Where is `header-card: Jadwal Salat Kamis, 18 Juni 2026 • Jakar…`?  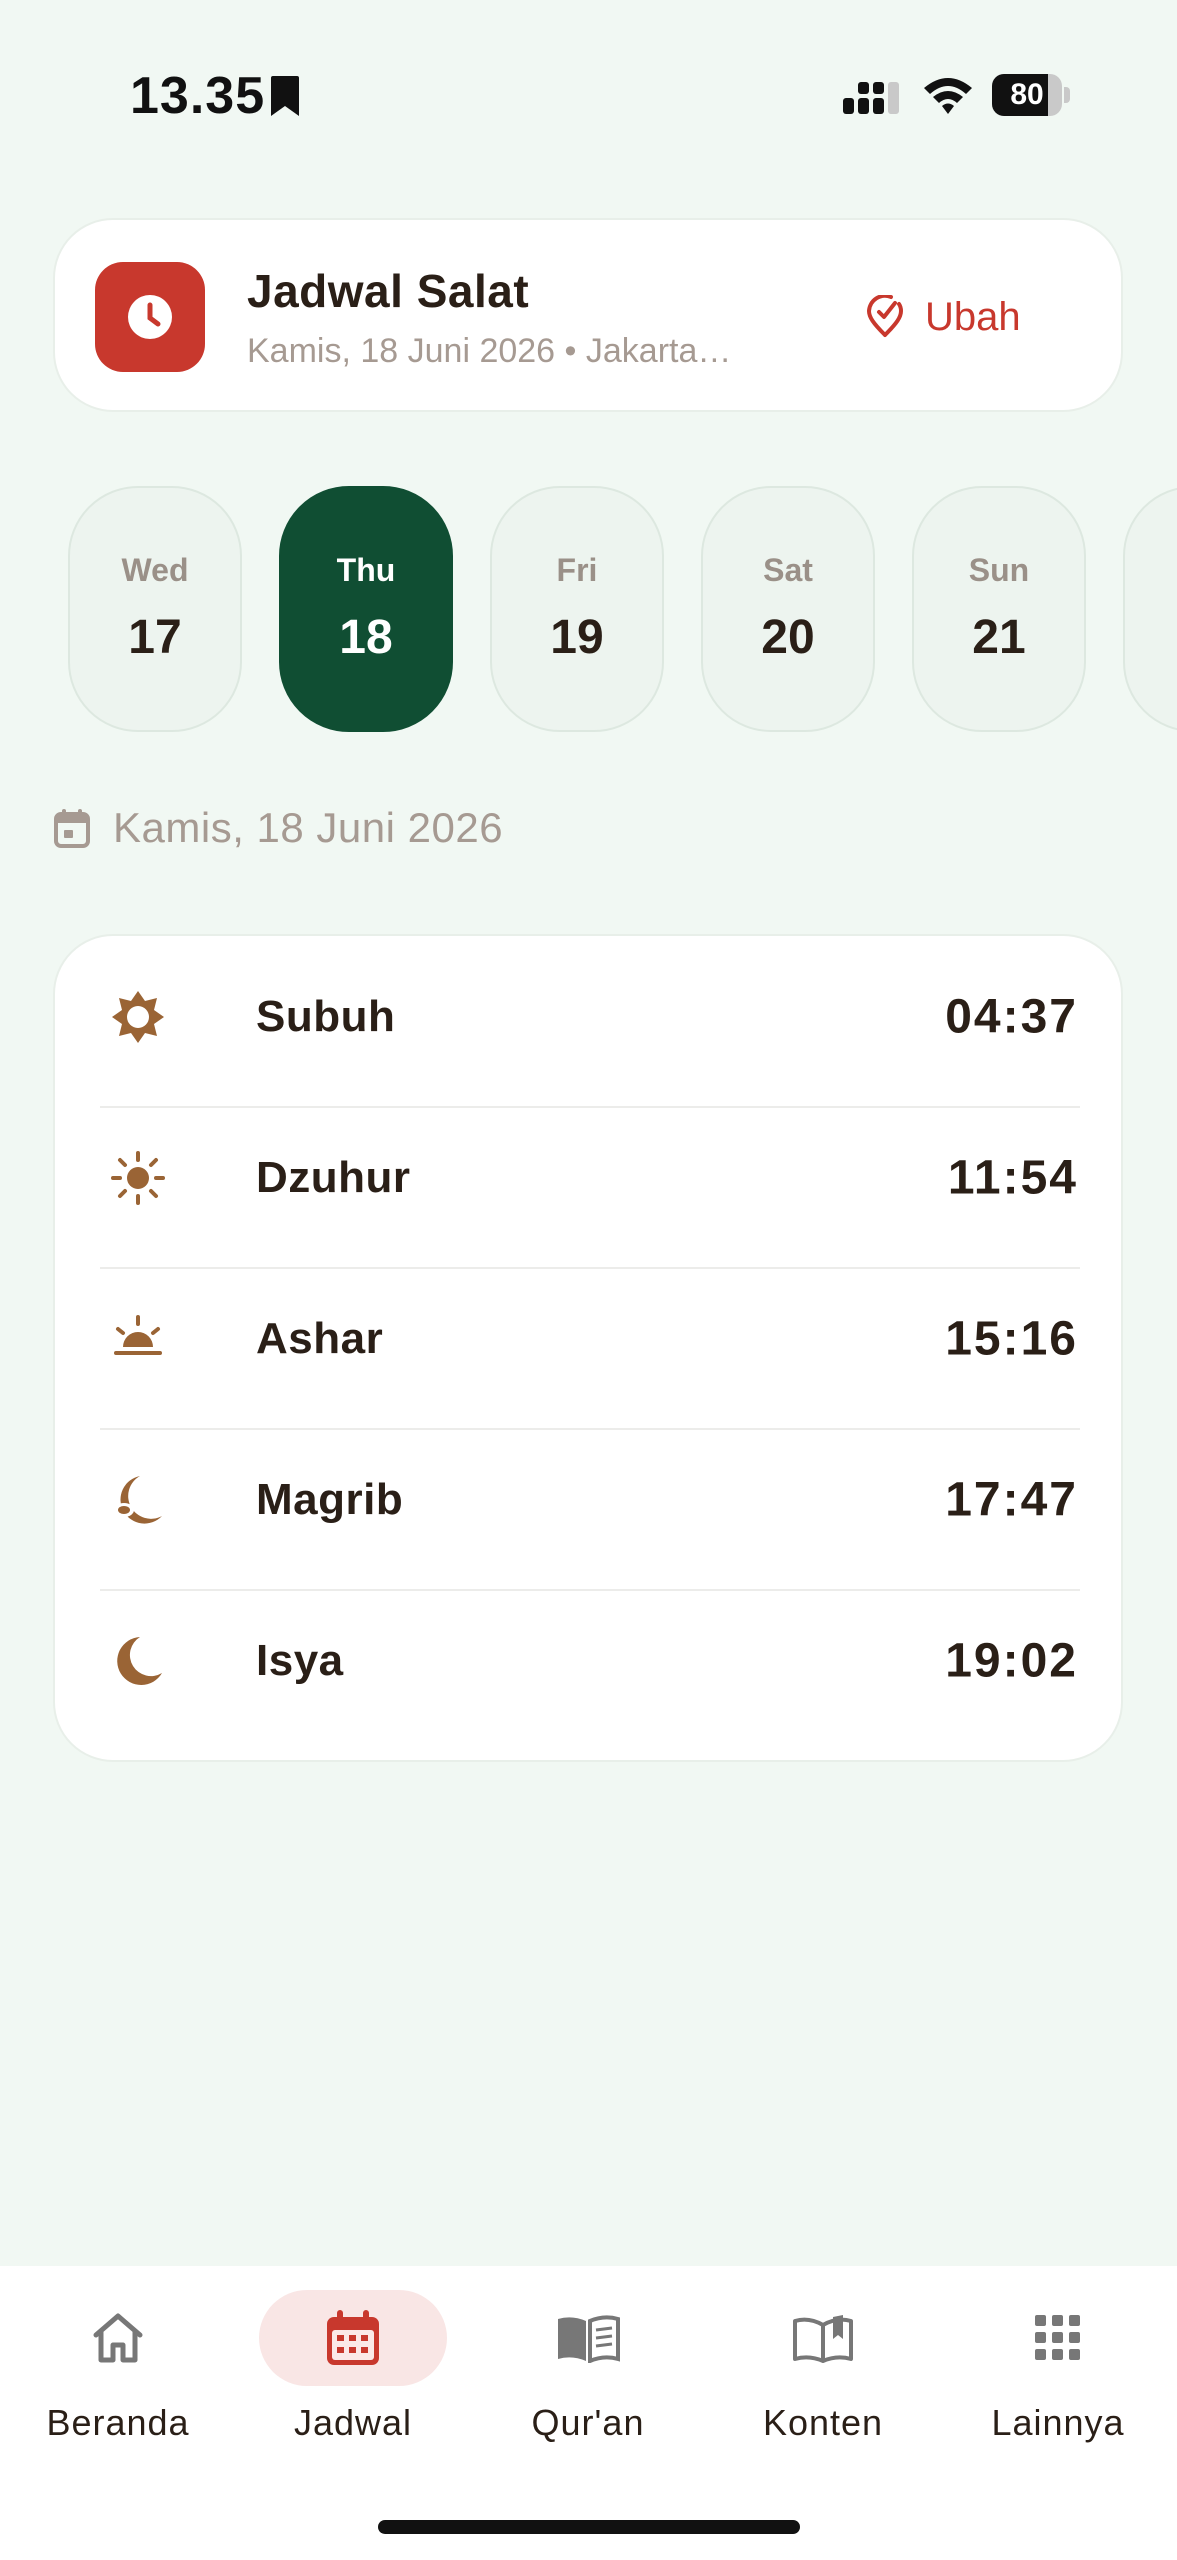
header-card: Jadwal Salat Kamis, 18 Juni 2026 • Jakar… is located at coordinates (588, 315).